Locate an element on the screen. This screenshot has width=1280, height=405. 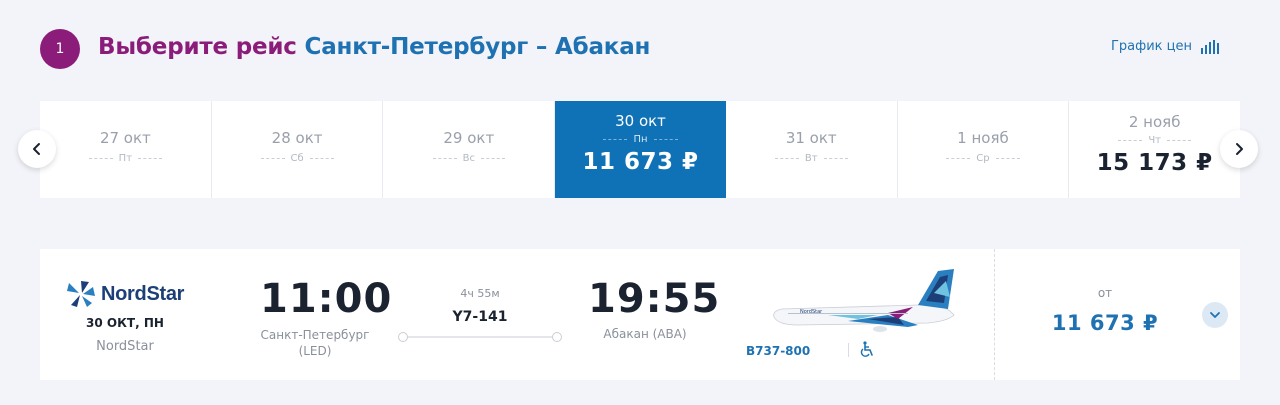
weekday-label: Вт is located at coordinates (811, 158).